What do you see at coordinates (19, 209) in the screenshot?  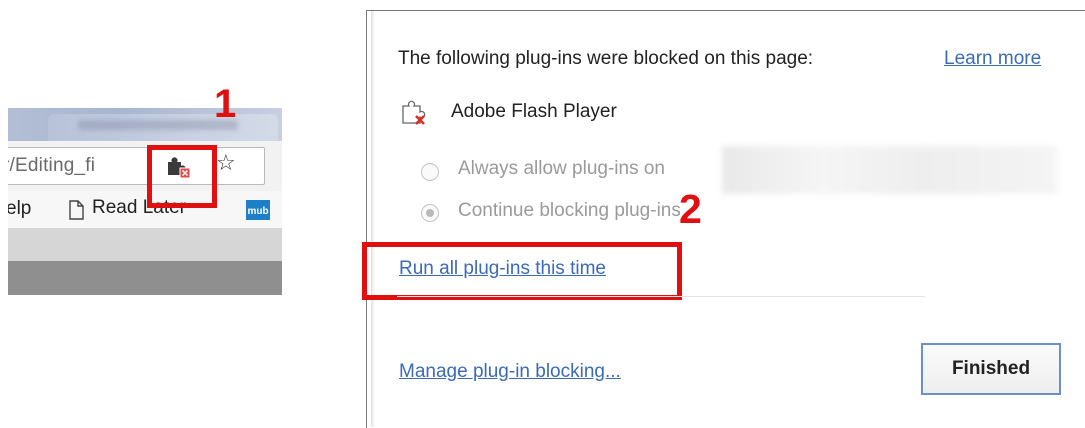 I see `bookmark-help: elp` at bounding box center [19, 209].